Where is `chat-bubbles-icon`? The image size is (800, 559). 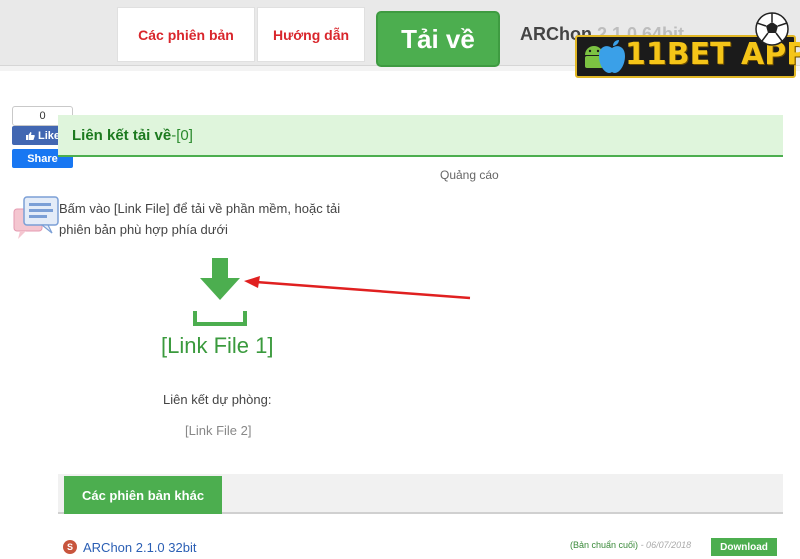 chat-bubbles-icon is located at coordinates (36, 217).